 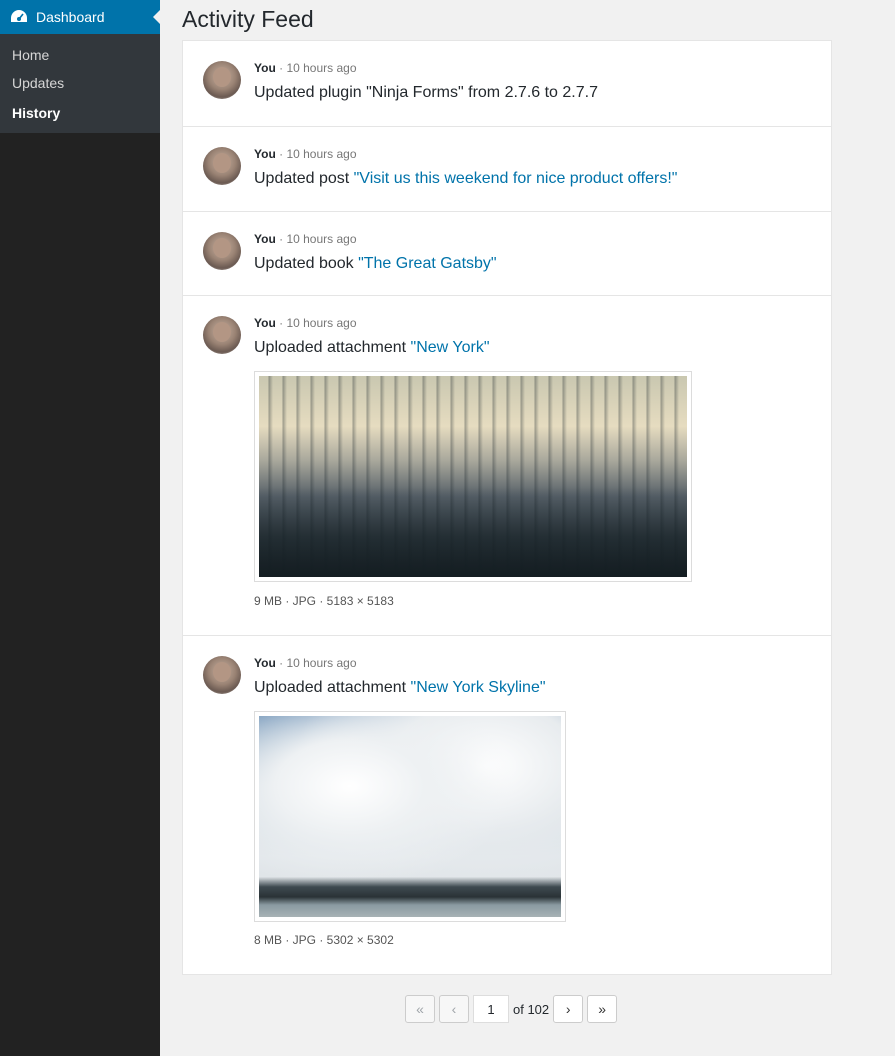 What do you see at coordinates (19, 16) in the screenshot?
I see `dashboard-gauge-icon` at bounding box center [19, 16].